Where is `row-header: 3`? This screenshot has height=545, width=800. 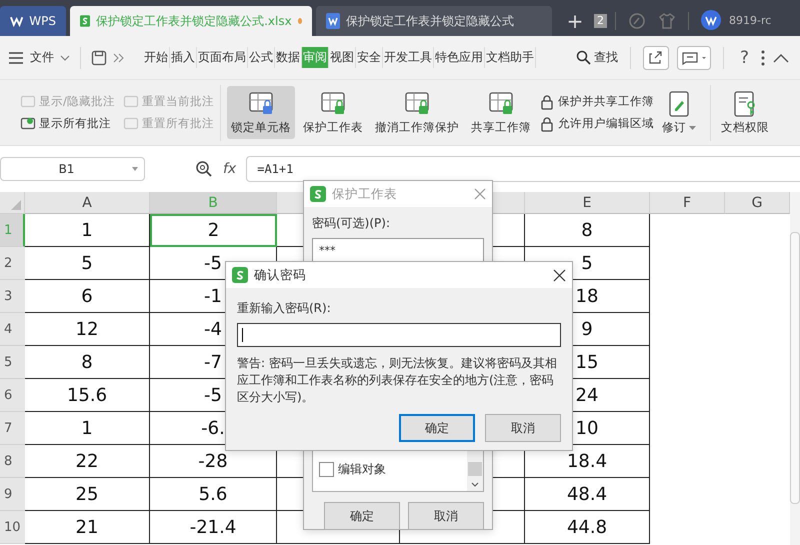
row-header: 3 is located at coordinates (12, 296).